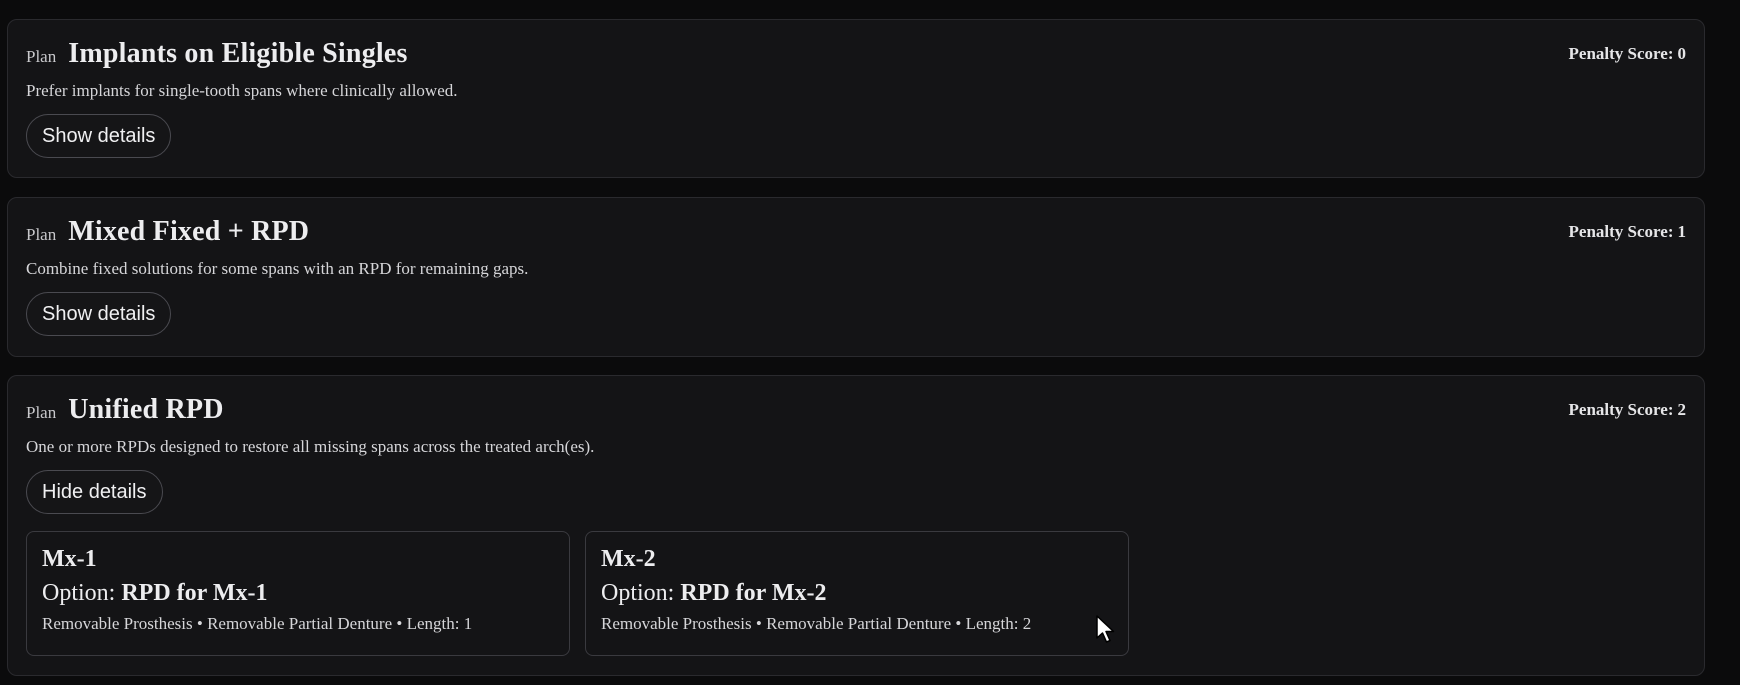 The width and height of the screenshot is (1740, 685). I want to click on plan-header: Plan Unified RPD, so click(125, 410).